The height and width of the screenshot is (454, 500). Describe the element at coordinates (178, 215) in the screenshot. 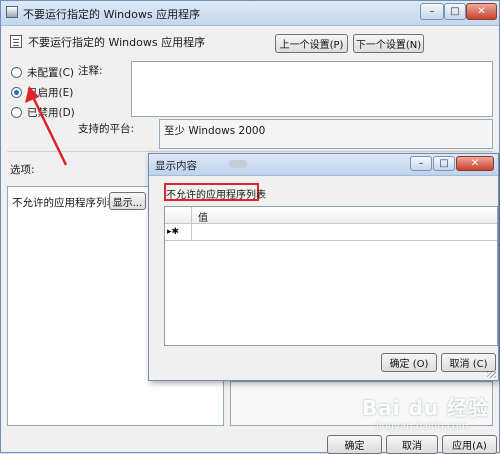

I see `grid-corner` at that location.